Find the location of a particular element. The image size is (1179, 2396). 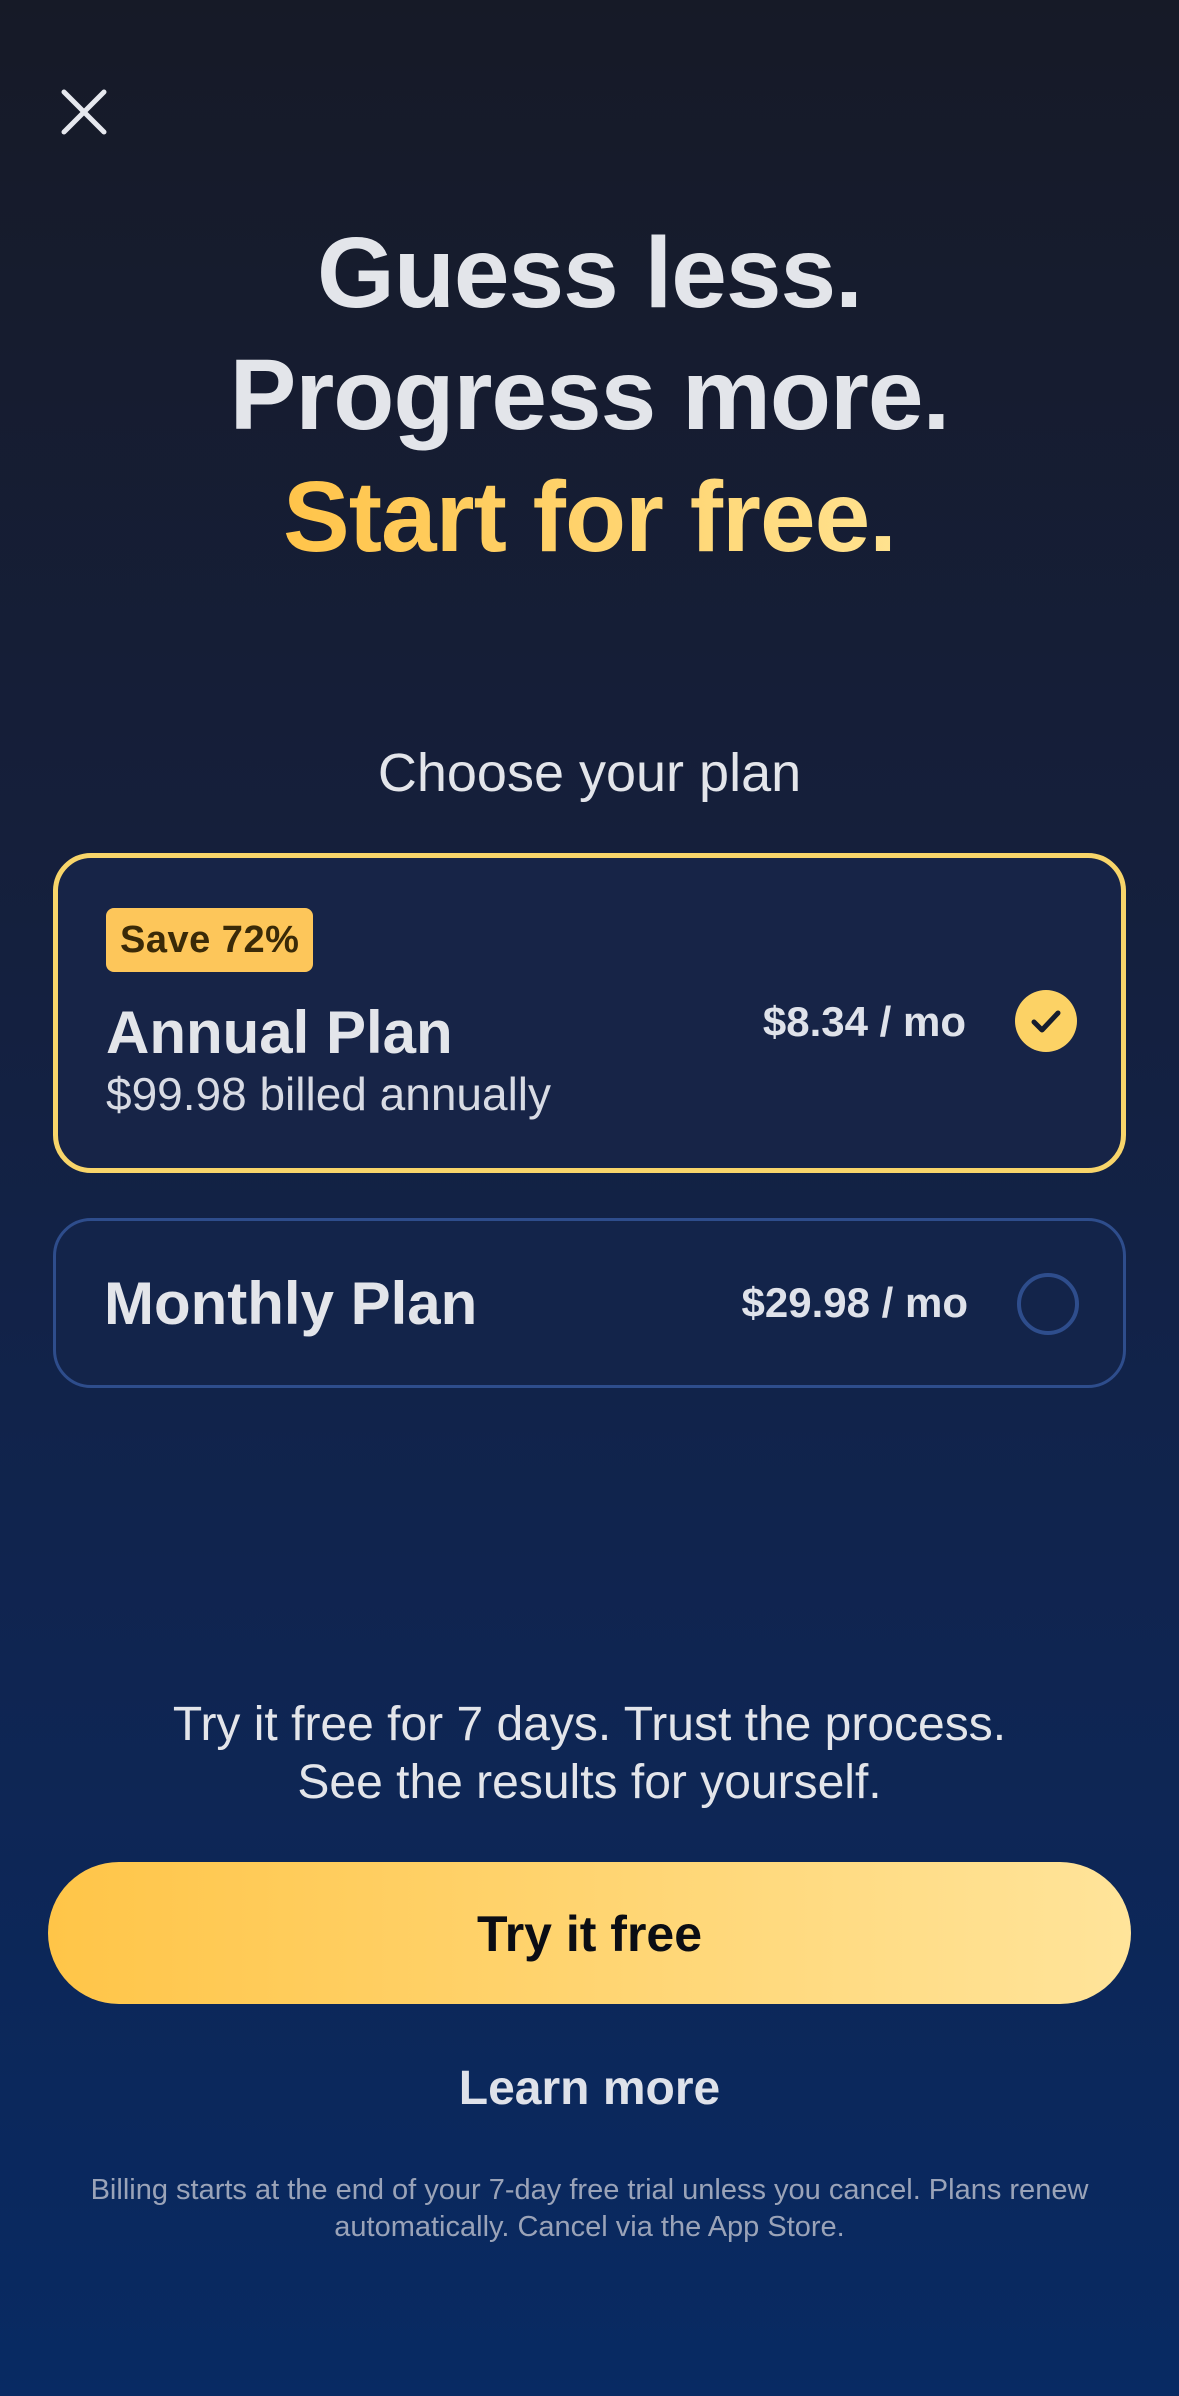

checkmark-icon is located at coordinates (1046, 1021).